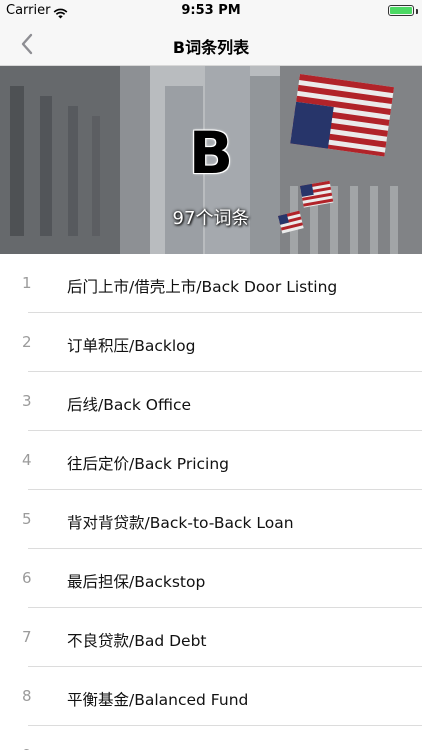 The image size is (422, 750). What do you see at coordinates (136, 582) in the screenshot?
I see `list-item-label: 最后担保/Backstop` at bounding box center [136, 582].